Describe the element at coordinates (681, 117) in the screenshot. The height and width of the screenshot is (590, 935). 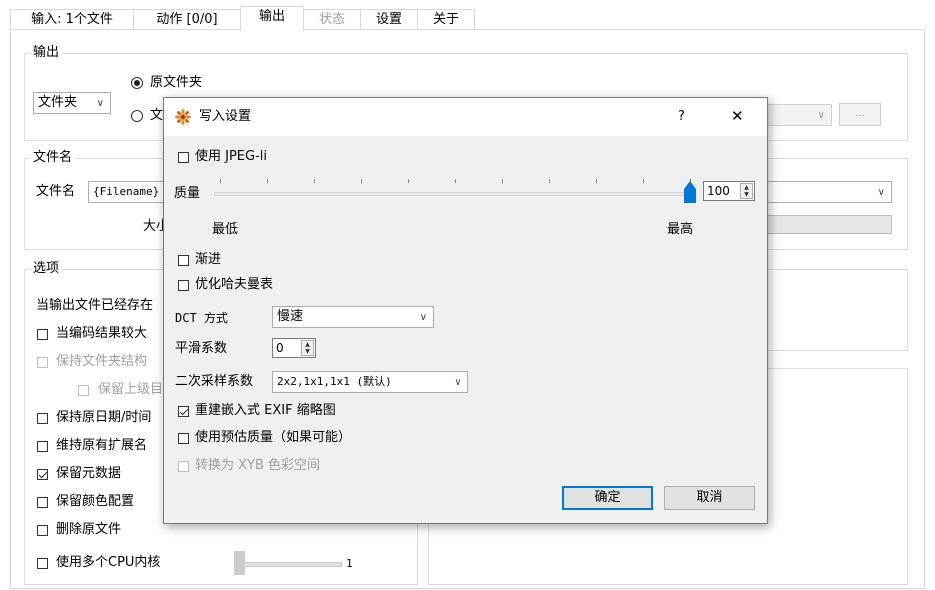
I see `help-button: ?` at that location.